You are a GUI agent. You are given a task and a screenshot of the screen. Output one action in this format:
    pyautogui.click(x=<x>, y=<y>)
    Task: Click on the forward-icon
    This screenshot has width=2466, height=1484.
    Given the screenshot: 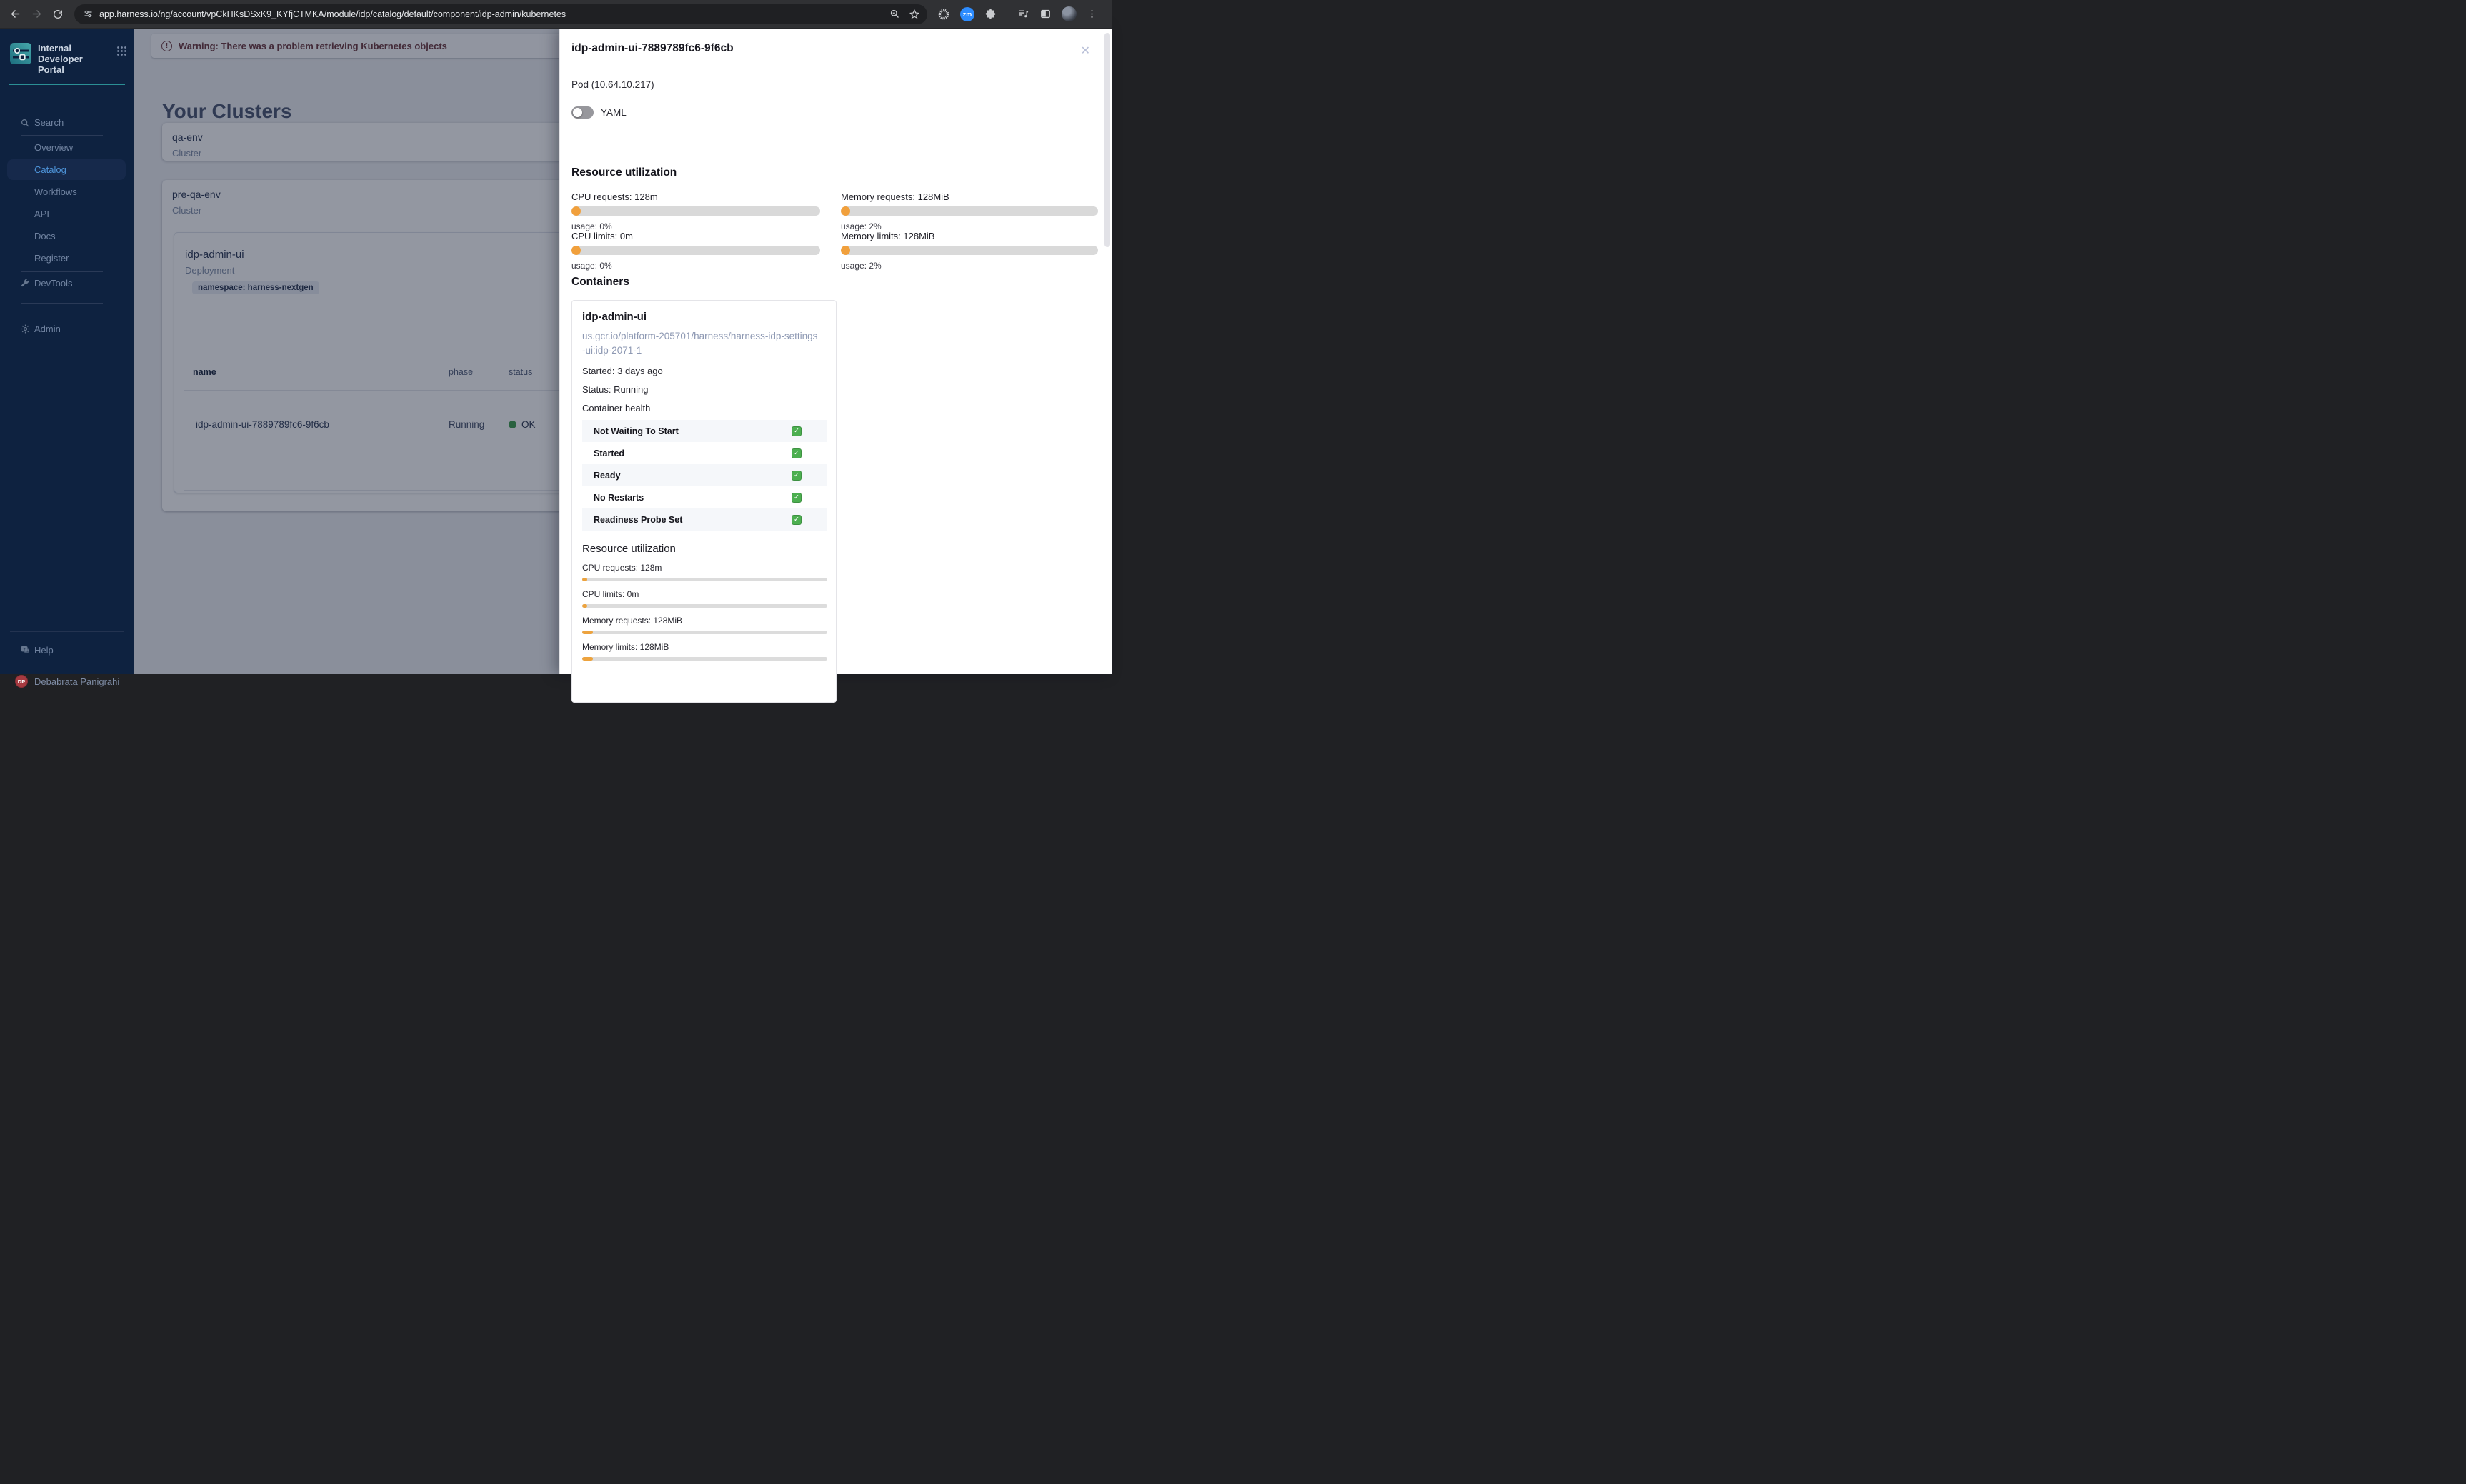 What is the action you would take?
    pyautogui.click(x=36, y=14)
    